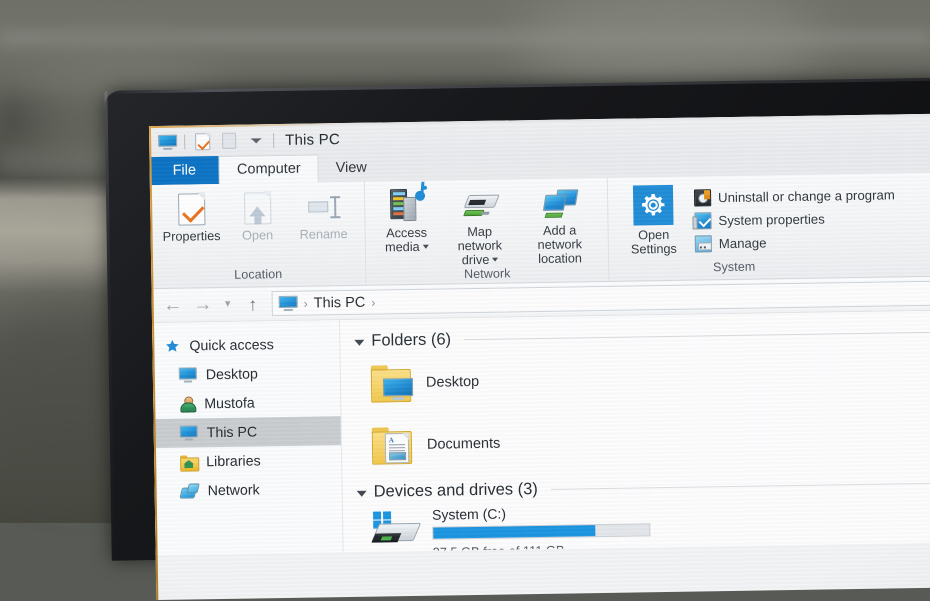 The width and height of the screenshot is (930, 601). Describe the element at coordinates (253, 304) in the screenshot. I see `up-button: ↑` at that location.